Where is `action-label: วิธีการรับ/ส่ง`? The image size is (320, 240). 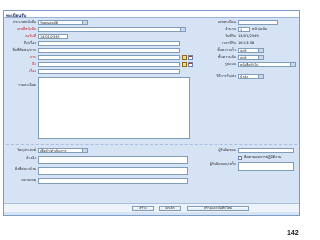 action-label: วิธีการรับ/ส่ง is located at coordinates (226, 76).